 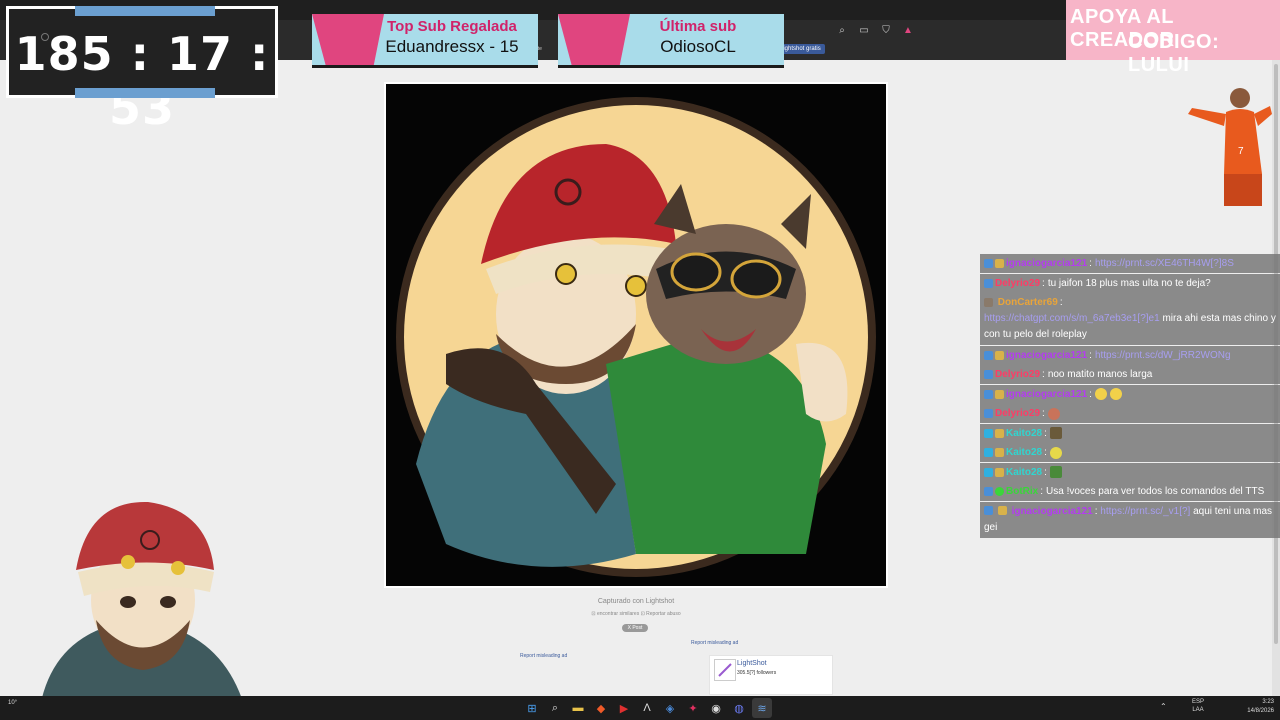 I want to click on chat-message: Delyrio29: noo matito manos larga, so click(x=1130, y=374).